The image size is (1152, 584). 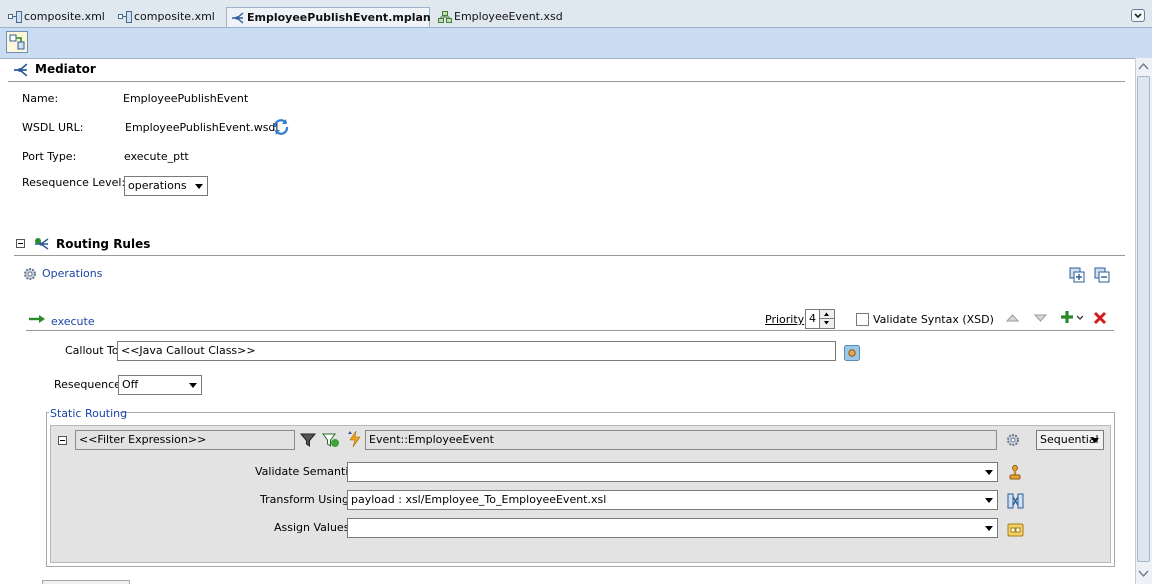 I want to click on validate-semantic-label: Validate Semantic, so click(x=305, y=471).